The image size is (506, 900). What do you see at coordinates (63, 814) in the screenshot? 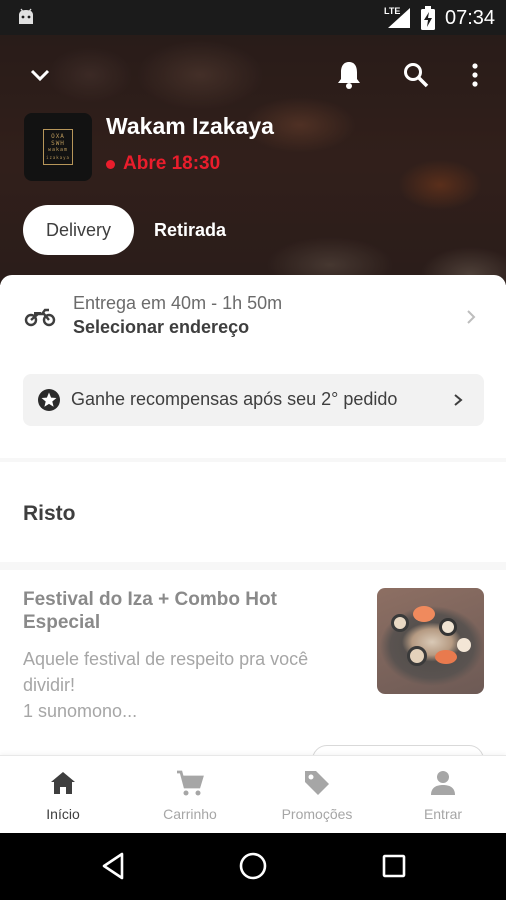
I see `nav-home-label: Início` at bounding box center [63, 814].